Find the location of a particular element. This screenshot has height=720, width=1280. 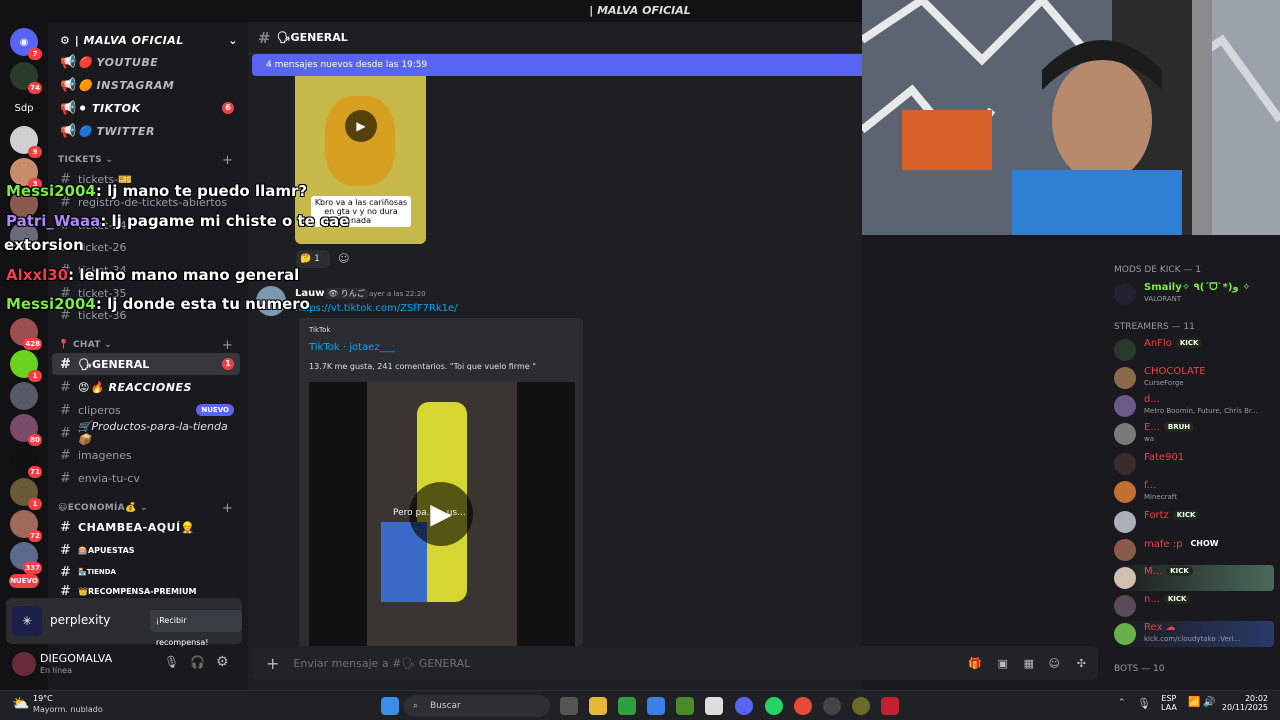

new-messages-bar: 4 mensajes nuevos desde las 19:59 is located at coordinates (557, 65).